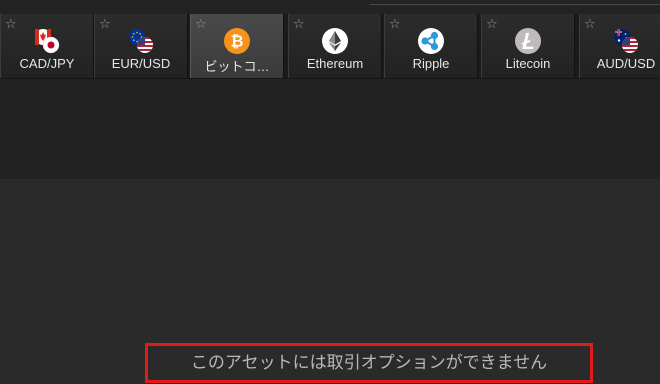  What do you see at coordinates (141, 41) in the screenshot?
I see `eur-usd-flags-icon` at bounding box center [141, 41].